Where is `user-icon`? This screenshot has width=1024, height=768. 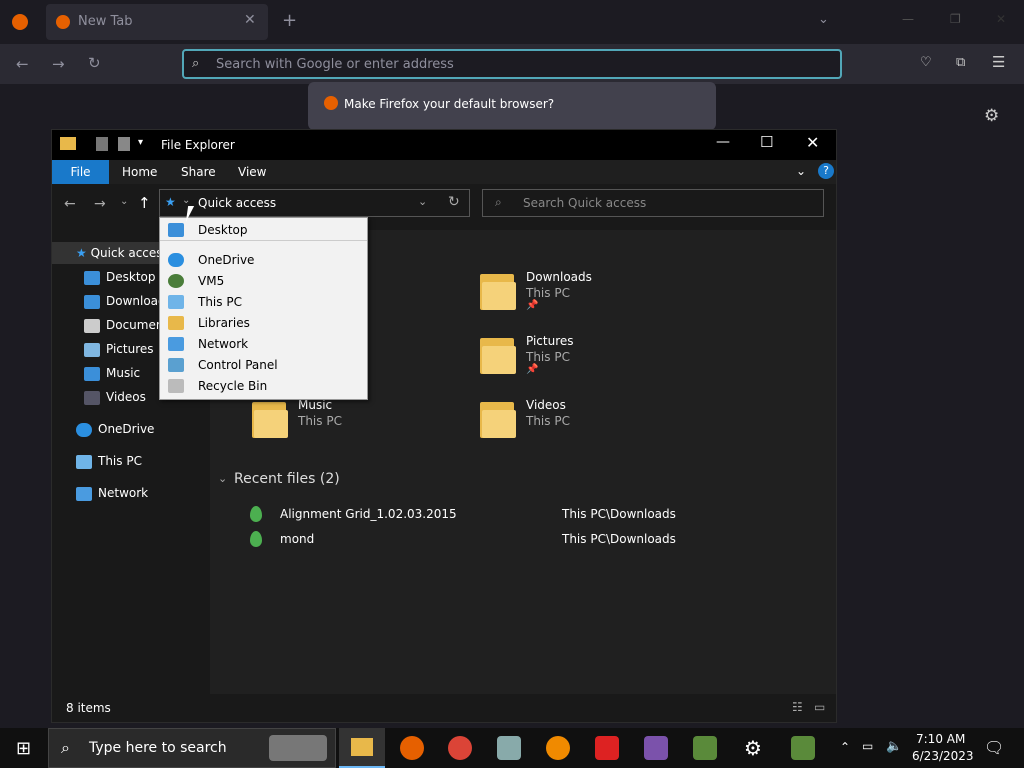 user-icon is located at coordinates (176, 281).